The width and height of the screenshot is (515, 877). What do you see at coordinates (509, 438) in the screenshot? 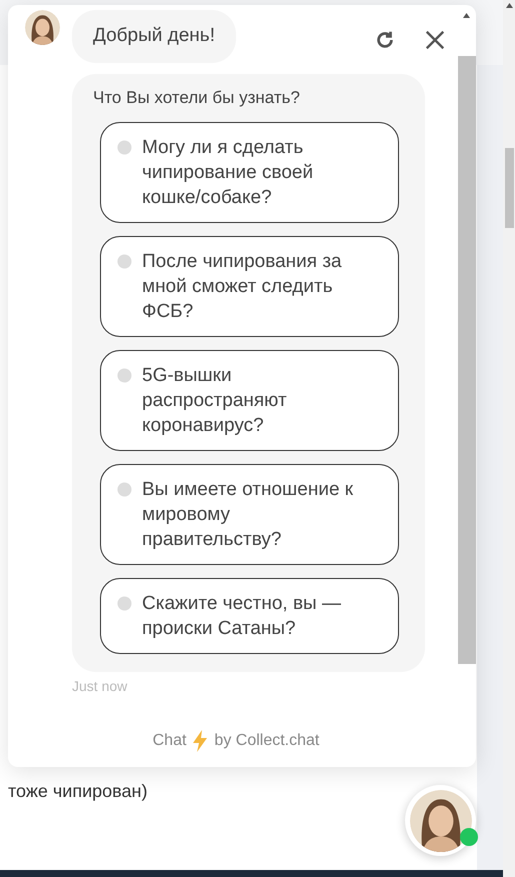
I see `page-scrollbar` at bounding box center [509, 438].